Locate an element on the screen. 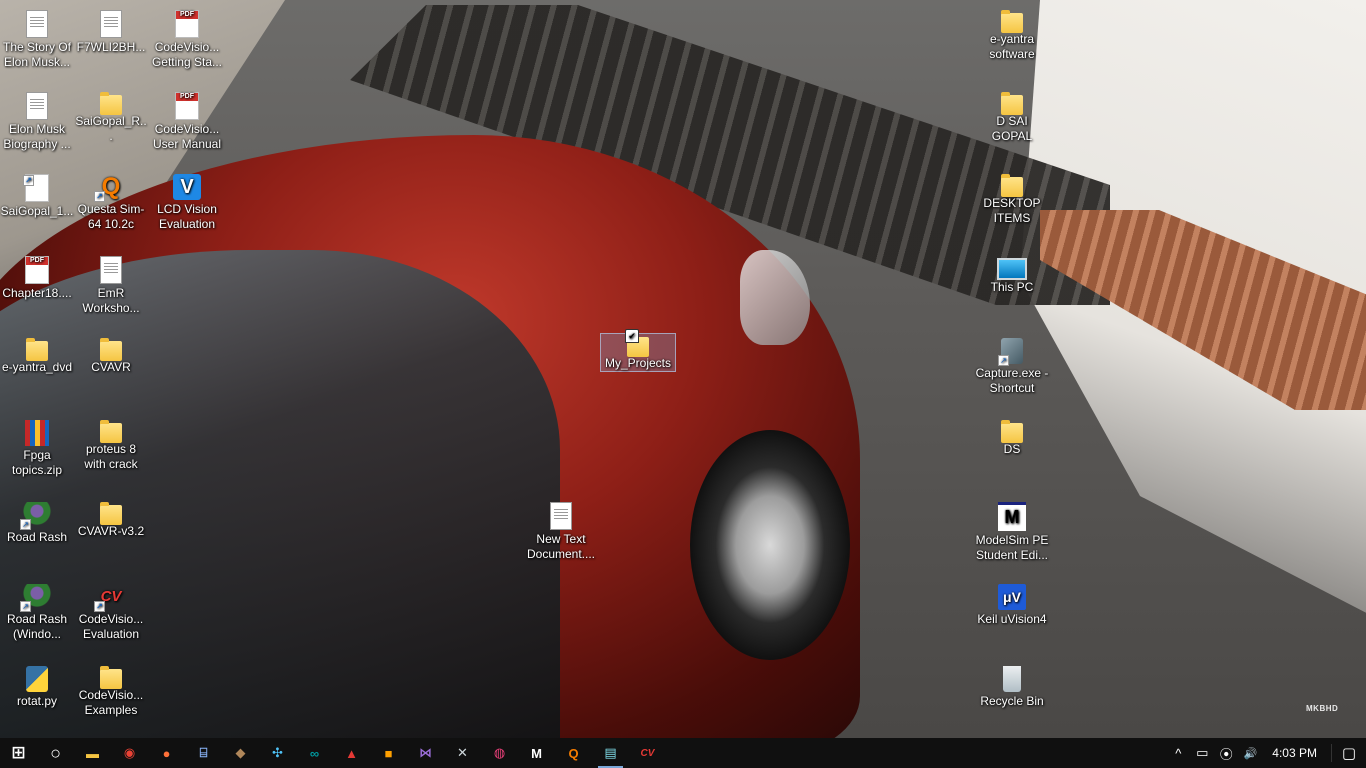  molecule-icon: ✣ is located at coordinates (277, 752).